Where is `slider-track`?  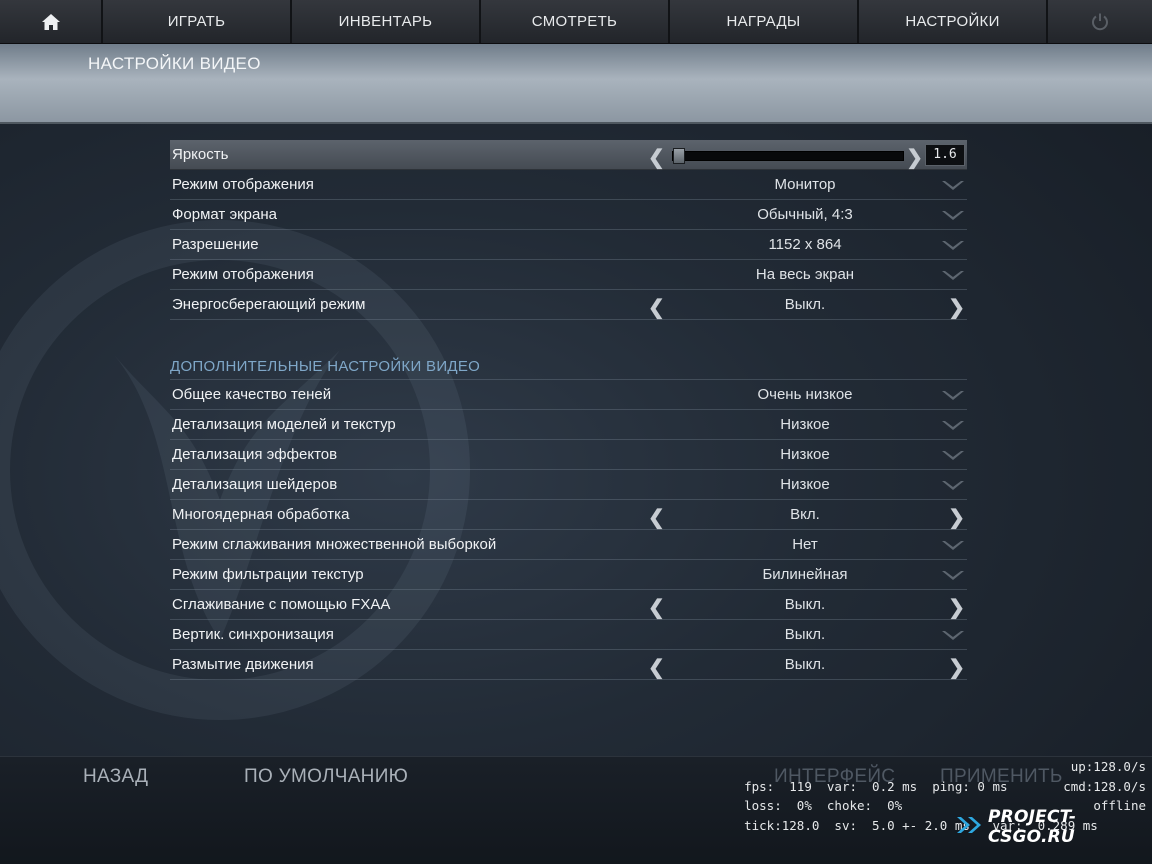
slider-track is located at coordinates (788, 155).